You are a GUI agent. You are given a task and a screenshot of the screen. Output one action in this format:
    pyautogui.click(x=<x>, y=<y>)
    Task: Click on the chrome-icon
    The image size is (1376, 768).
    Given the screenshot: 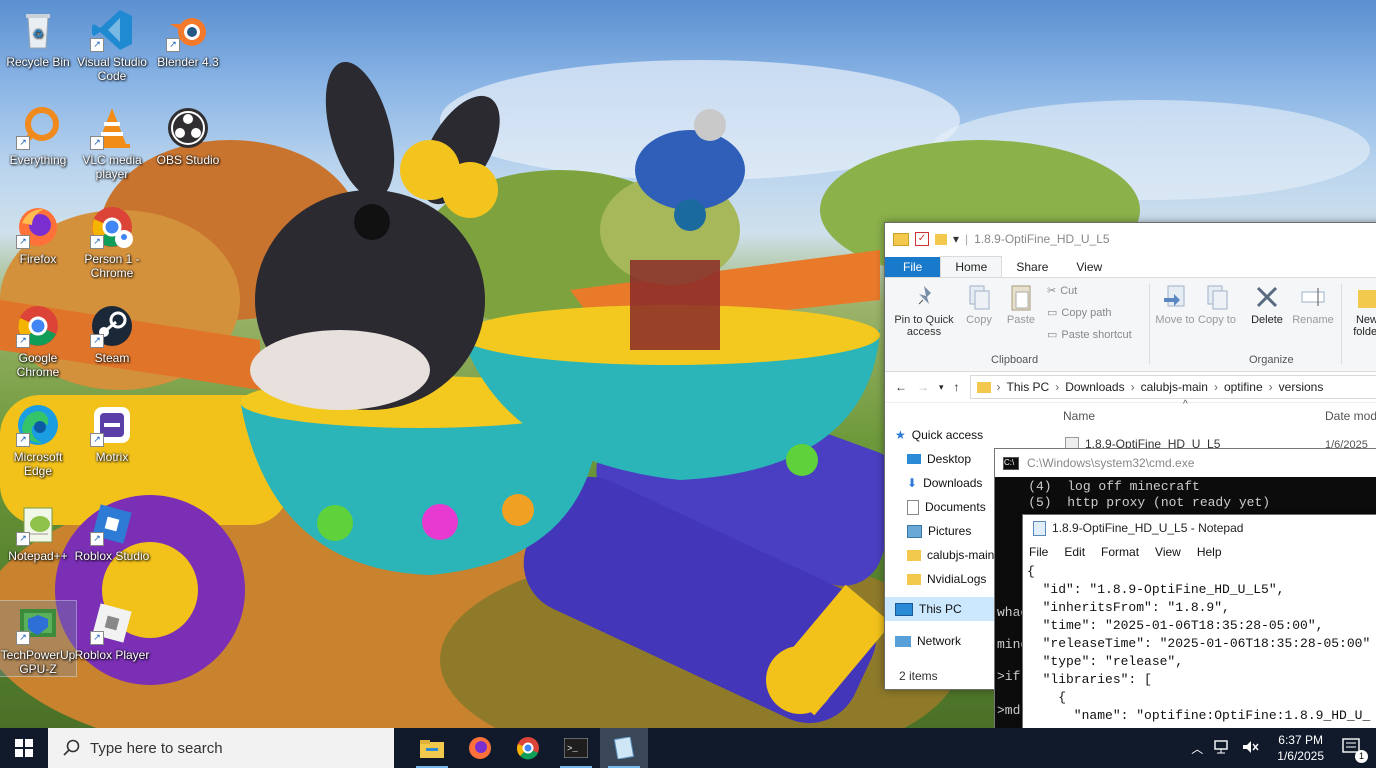 What is the action you would take?
    pyautogui.click(x=528, y=748)
    